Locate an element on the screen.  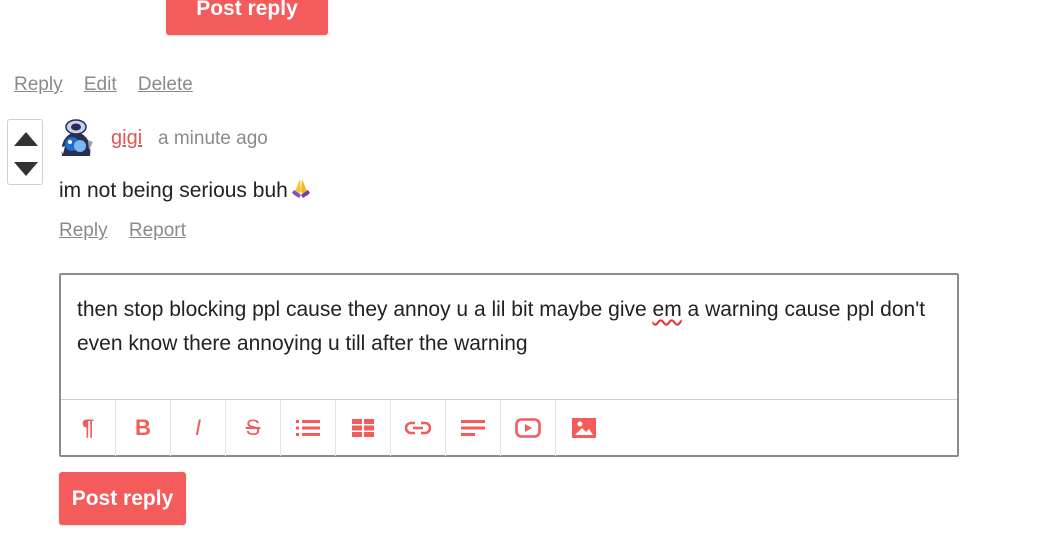
report-link: Report is located at coordinates (157, 230).